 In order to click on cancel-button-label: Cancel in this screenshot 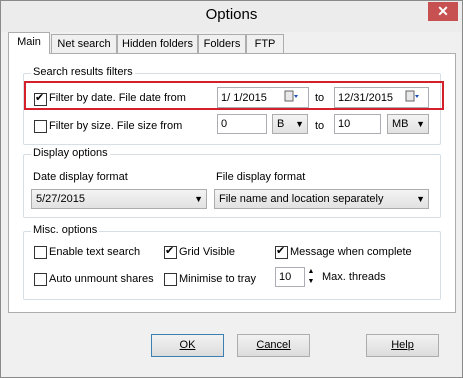, I will do `click(273, 345)`.